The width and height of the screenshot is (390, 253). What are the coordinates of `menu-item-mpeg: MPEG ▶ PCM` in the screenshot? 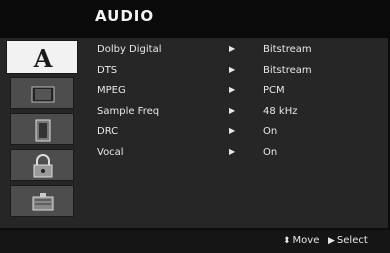 It's located at (242, 95).